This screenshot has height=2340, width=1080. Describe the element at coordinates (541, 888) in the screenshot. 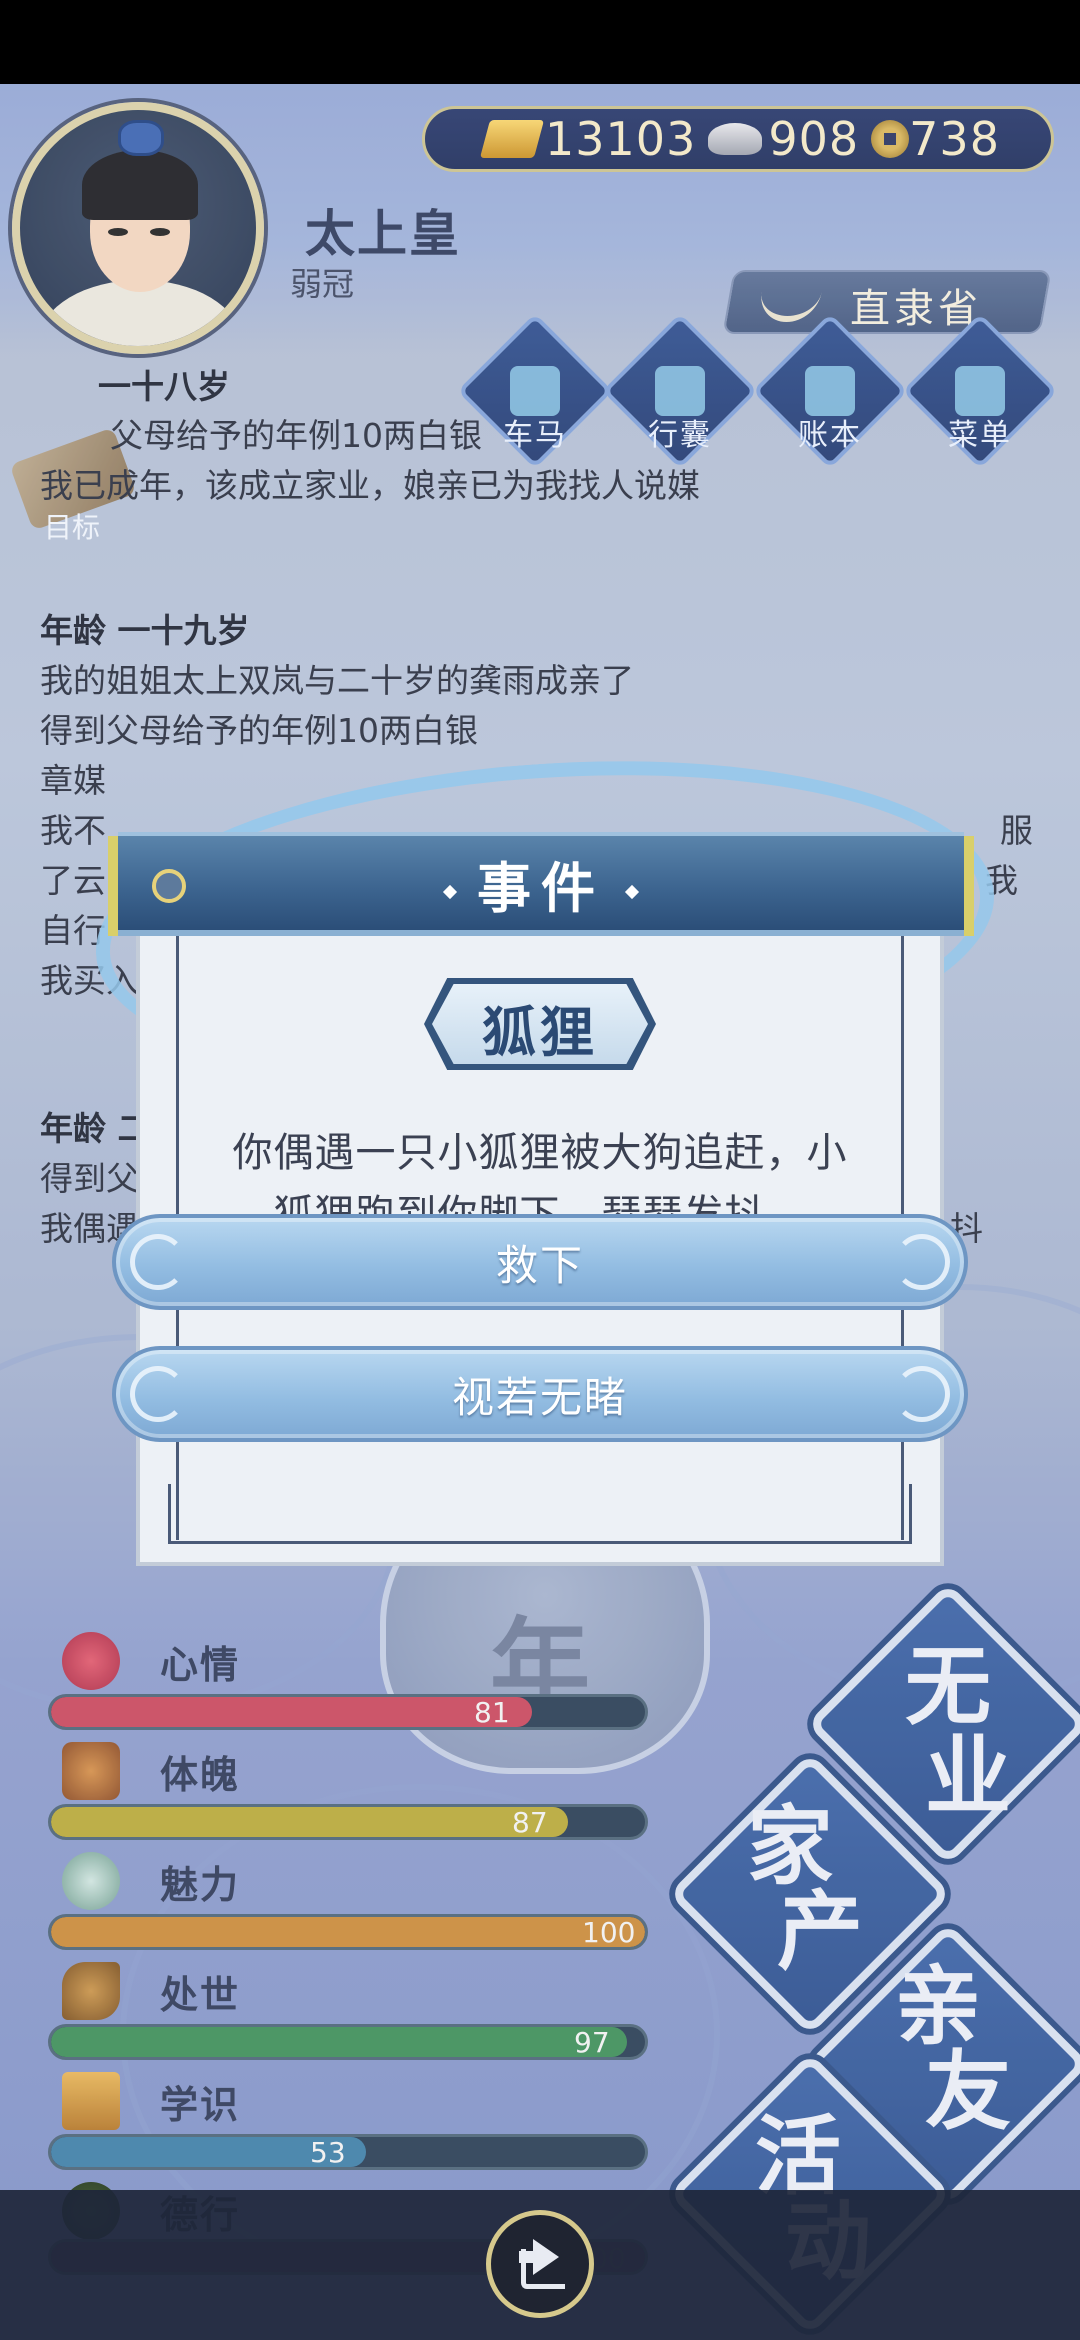

I see `dialog-title-text: 事件` at that location.